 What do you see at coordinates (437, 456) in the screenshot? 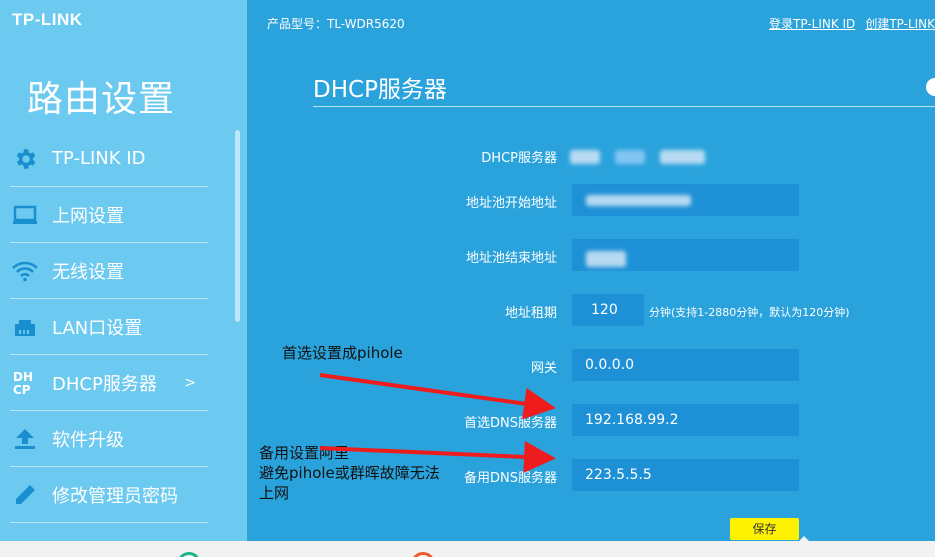
I see `arrow-to-secondary-dns` at bounding box center [437, 456].